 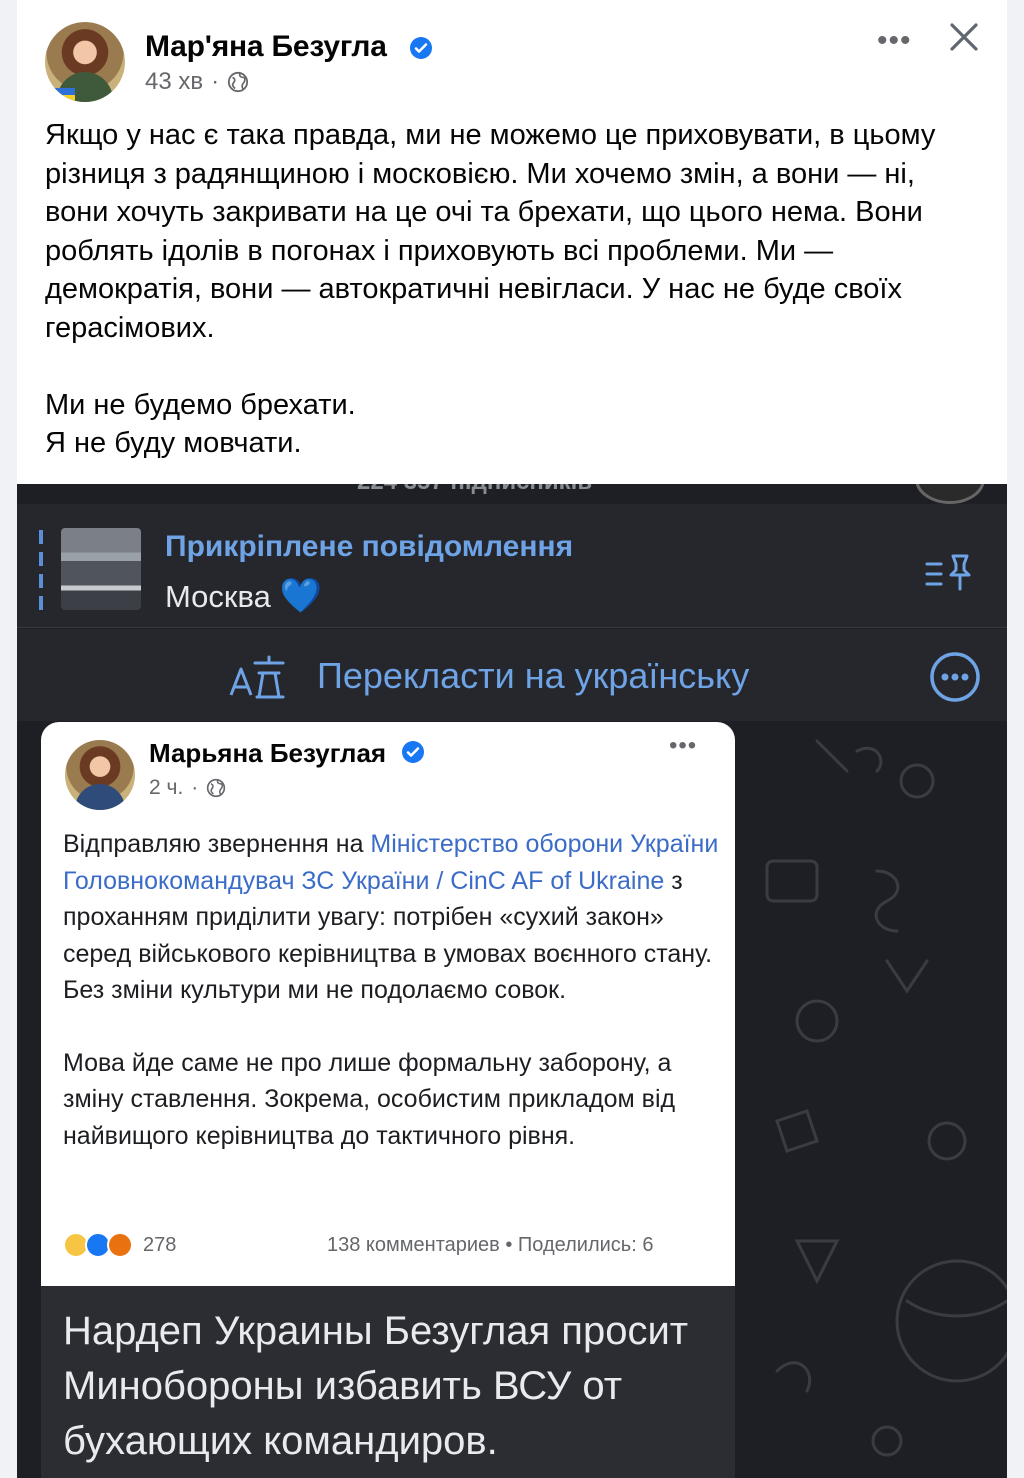 I want to click on card-author-avatar, so click(x=100, y=775).